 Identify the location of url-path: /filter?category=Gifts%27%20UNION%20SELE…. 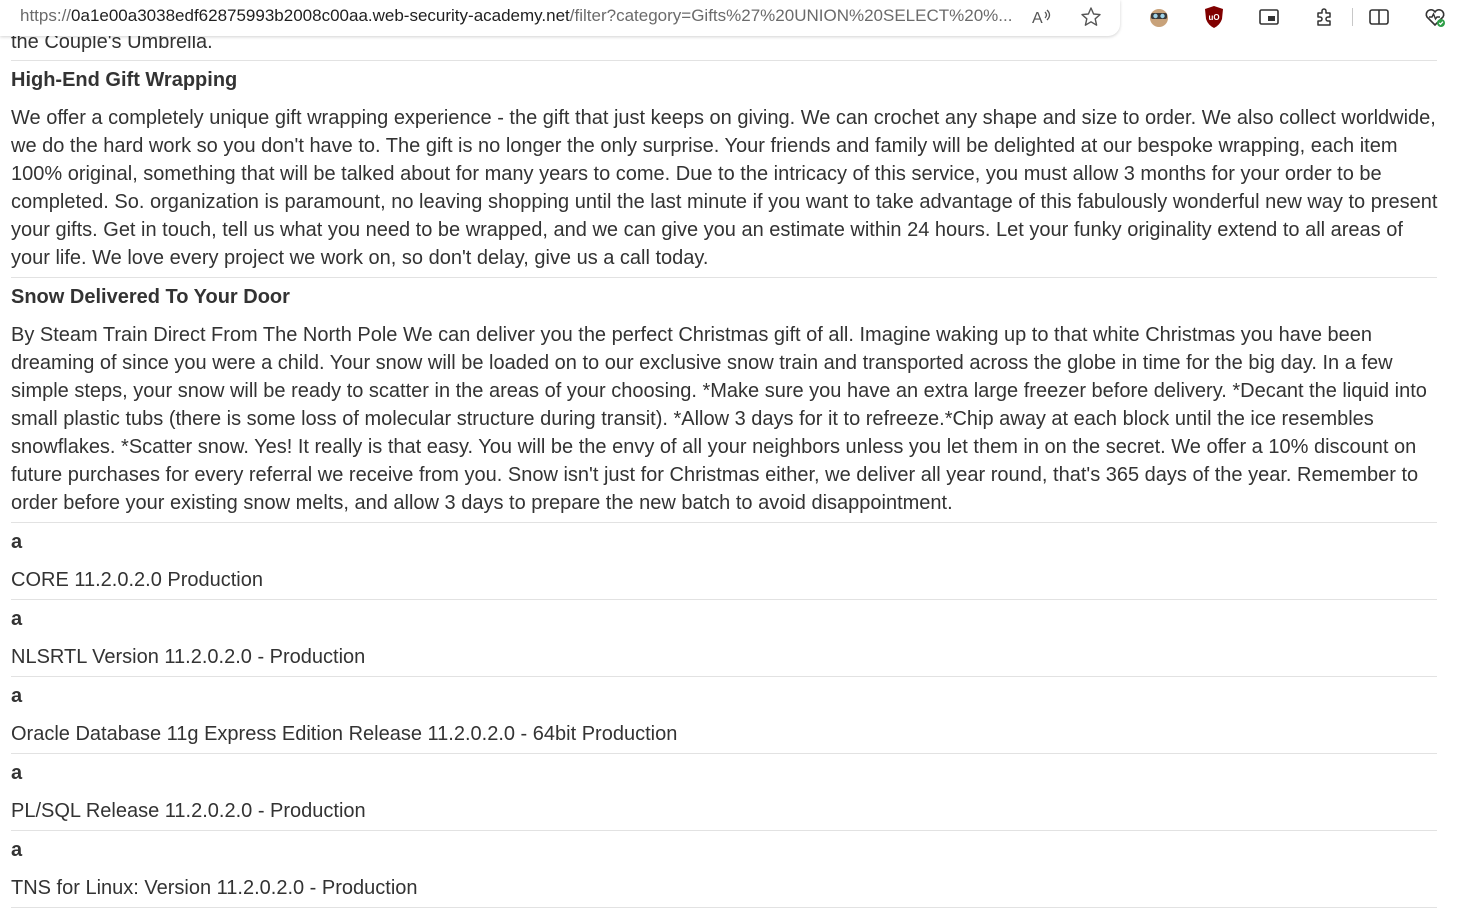
(791, 15).